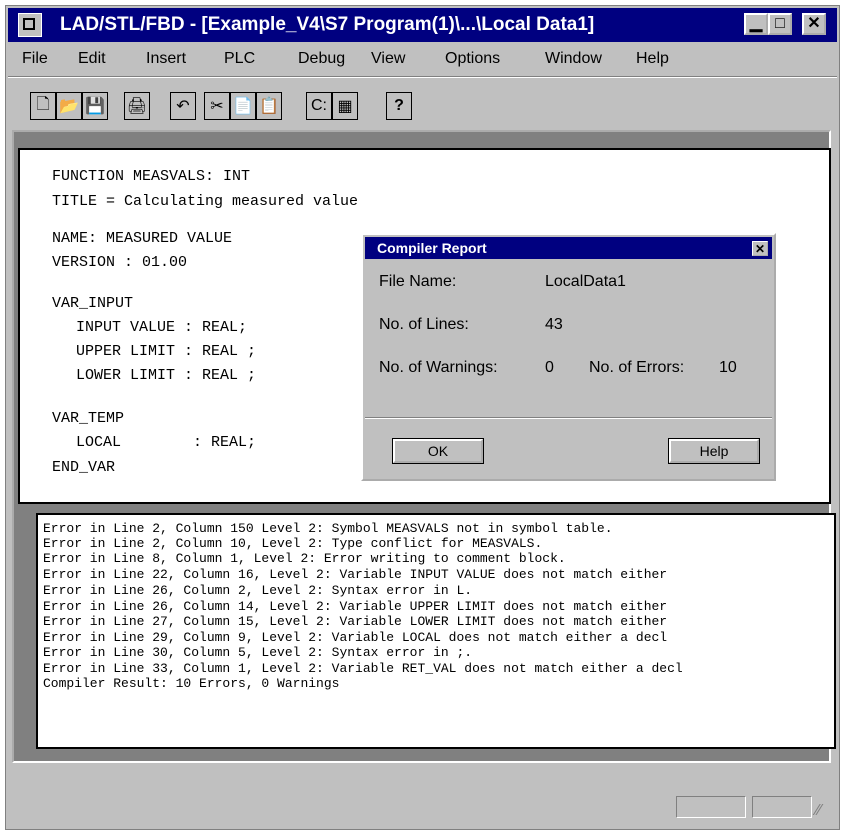 The width and height of the screenshot is (845, 835). What do you see at coordinates (137, 106) in the screenshot?
I see `print-icon: 🖨` at bounding box center [137, 106].